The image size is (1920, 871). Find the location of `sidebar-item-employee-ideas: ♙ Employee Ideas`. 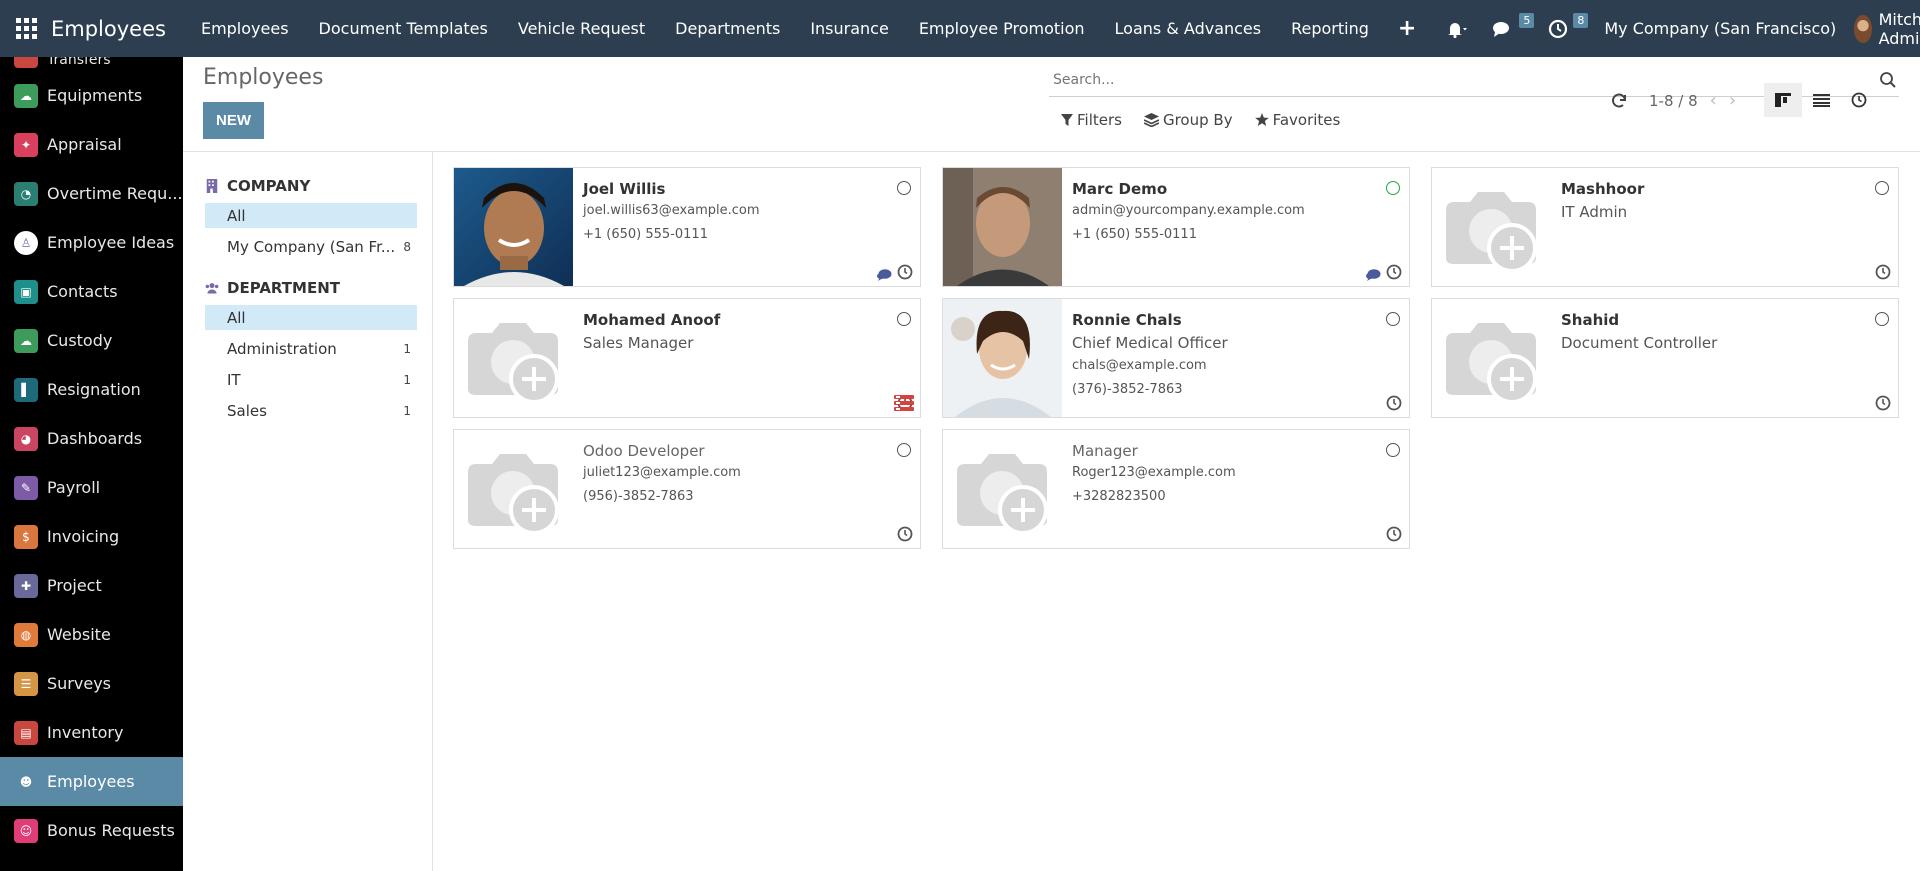

sidebar-item-employee-ideas: ♙ Employee Ideas is located at coordinates (91, 242).